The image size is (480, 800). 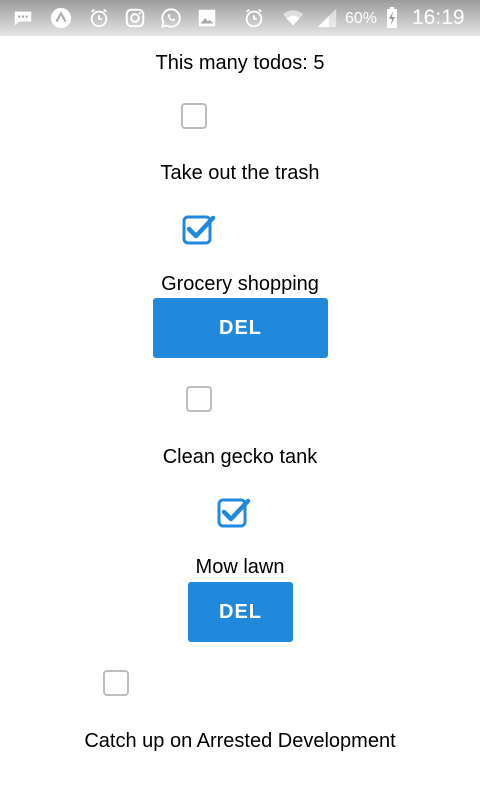 What do you see at coordinates (240, 284) in the screenshot?
I see `todo-label: Grocery shopping` at bounding box center [240, 284].